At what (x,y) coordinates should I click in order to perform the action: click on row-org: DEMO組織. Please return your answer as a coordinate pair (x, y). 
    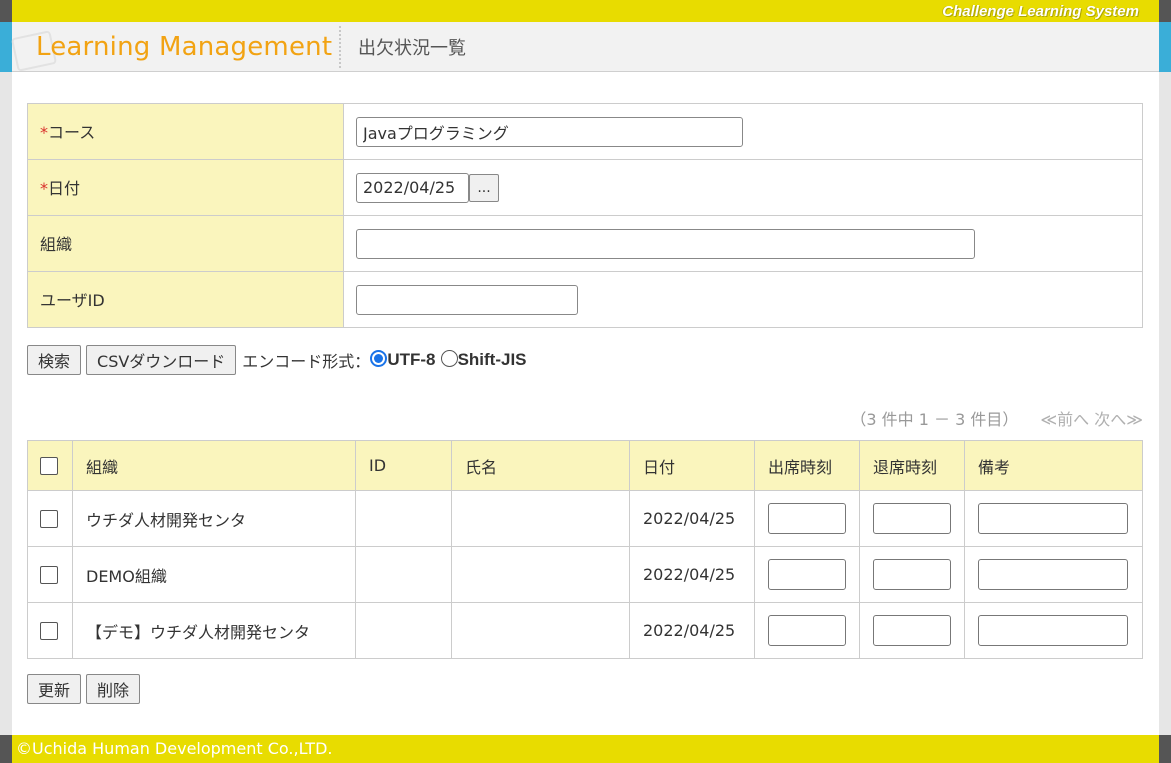
    Looking at the image, I should click on (214, 574).